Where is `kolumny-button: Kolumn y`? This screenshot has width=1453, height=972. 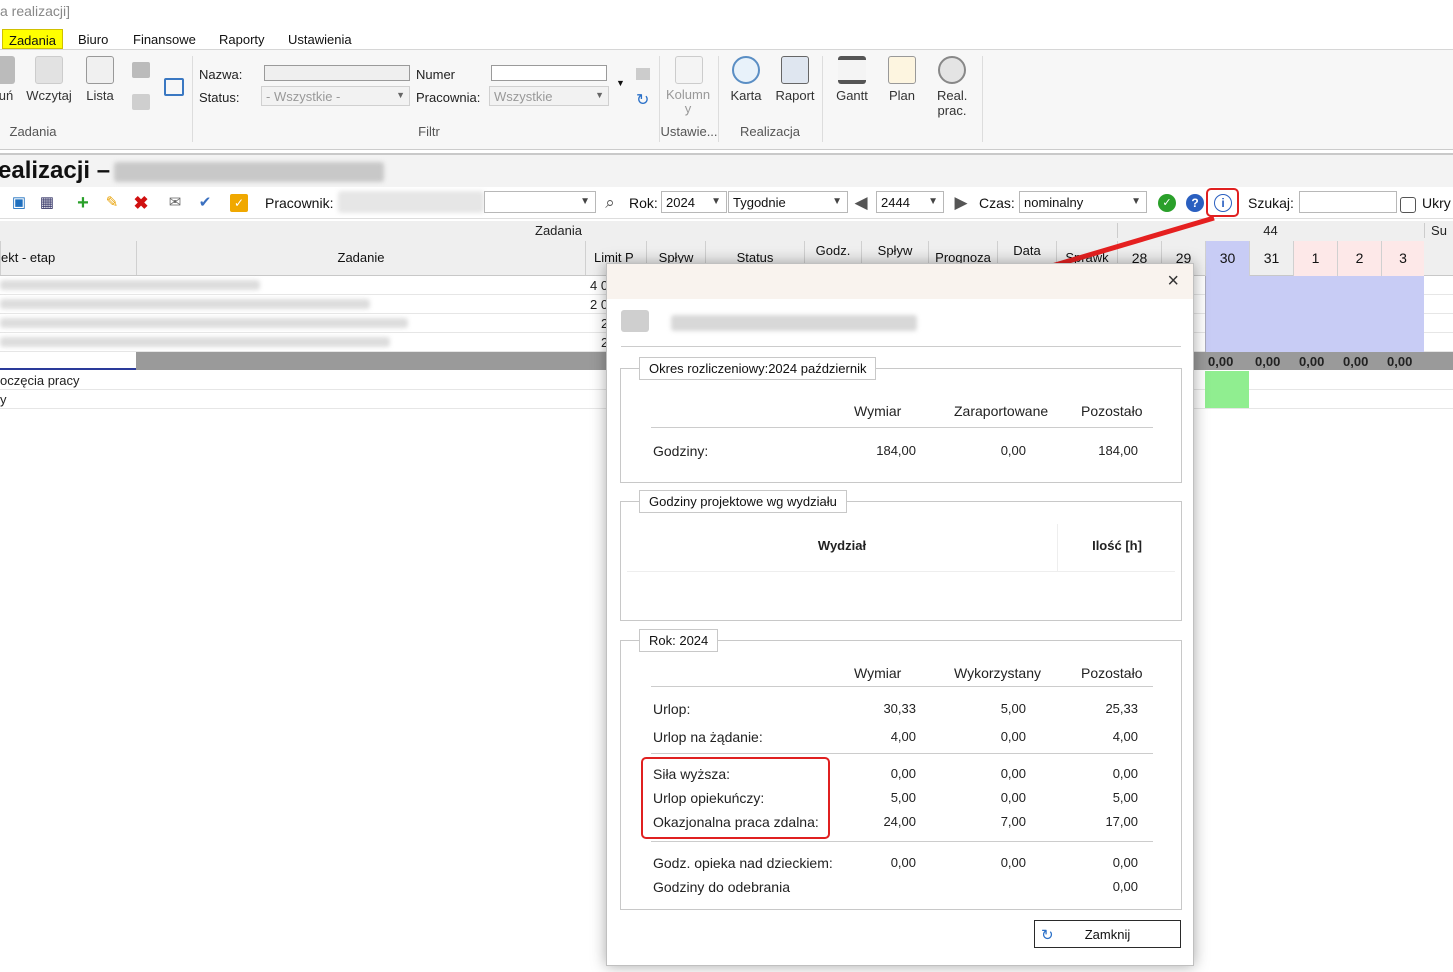
kolumny-button: Kolumn y is located at coordinates (689, 86).